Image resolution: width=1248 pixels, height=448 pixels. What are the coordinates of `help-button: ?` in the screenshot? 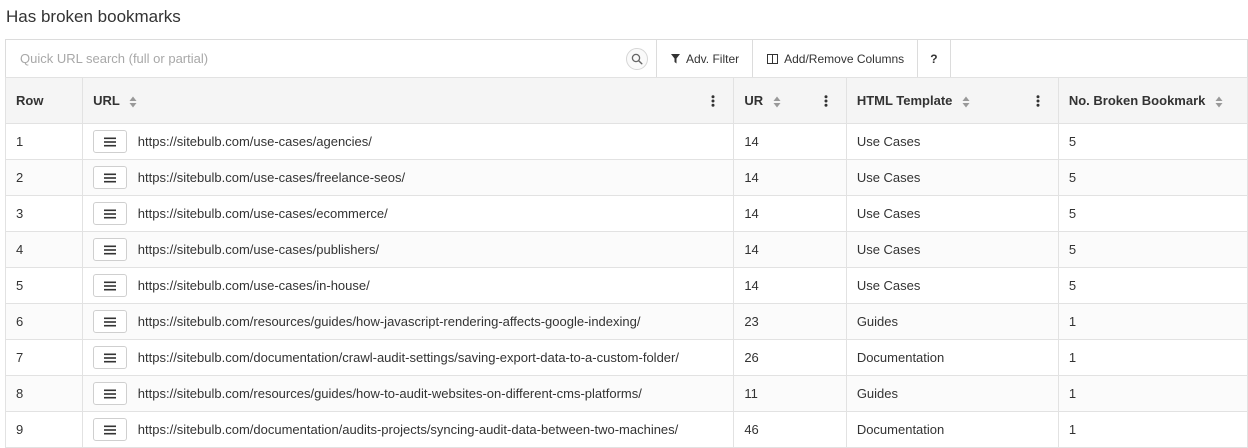 It's located at (934, 58).